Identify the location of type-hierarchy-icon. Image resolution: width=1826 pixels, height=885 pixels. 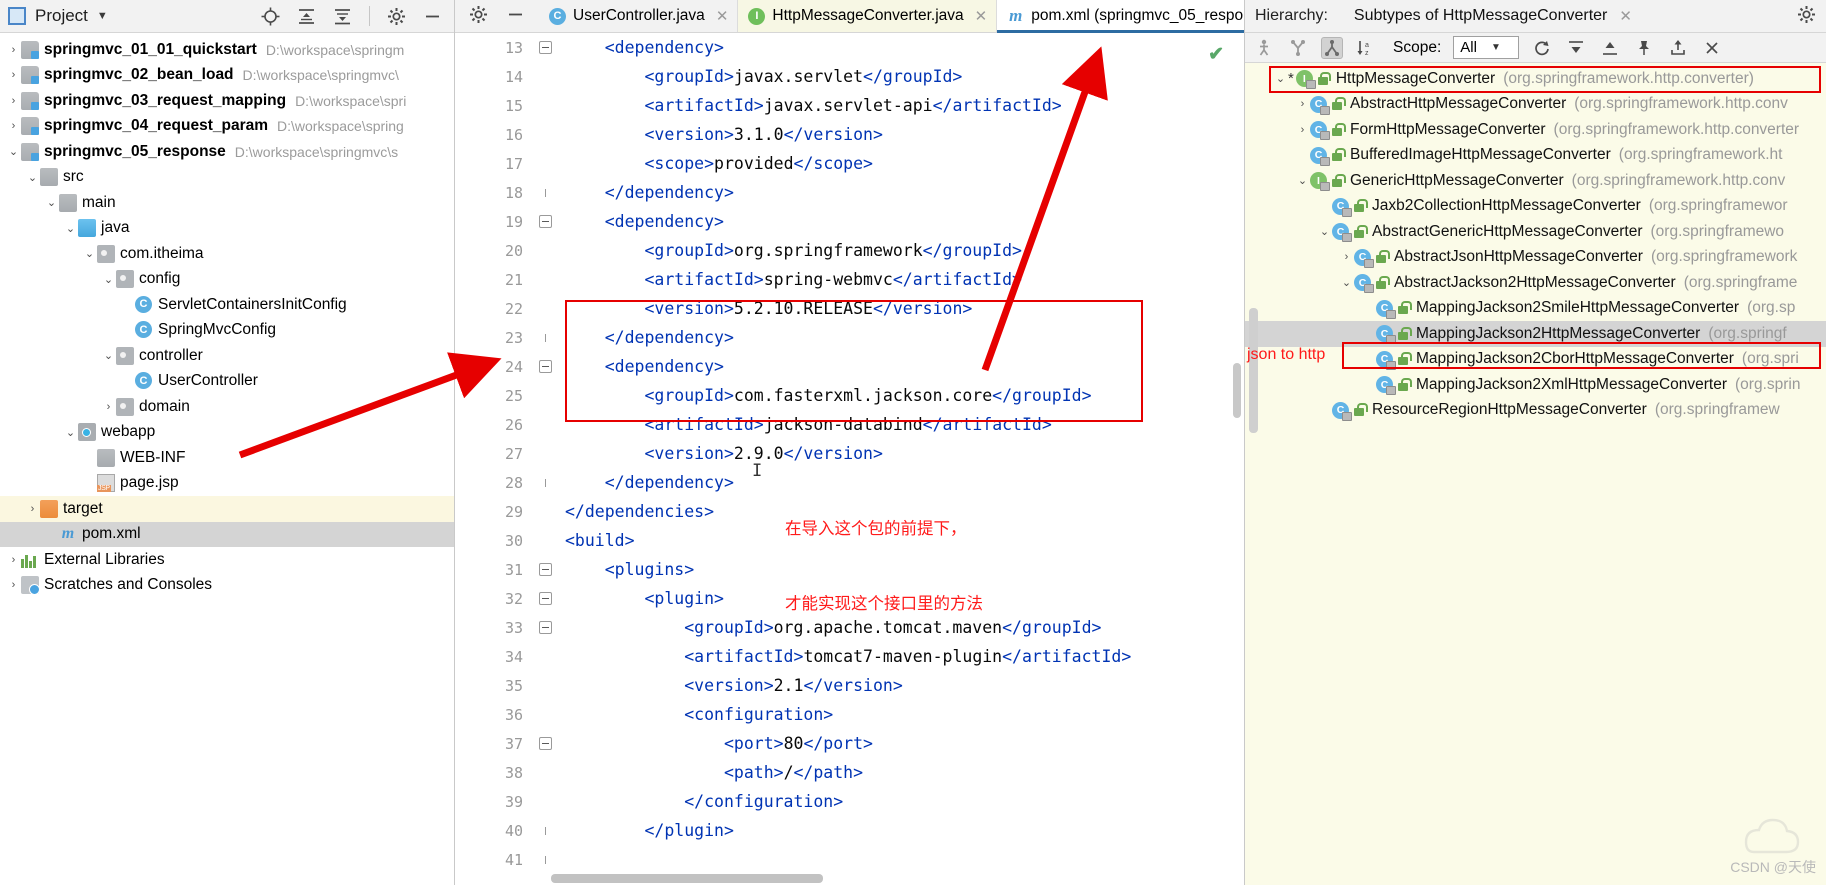
(1264, 48).